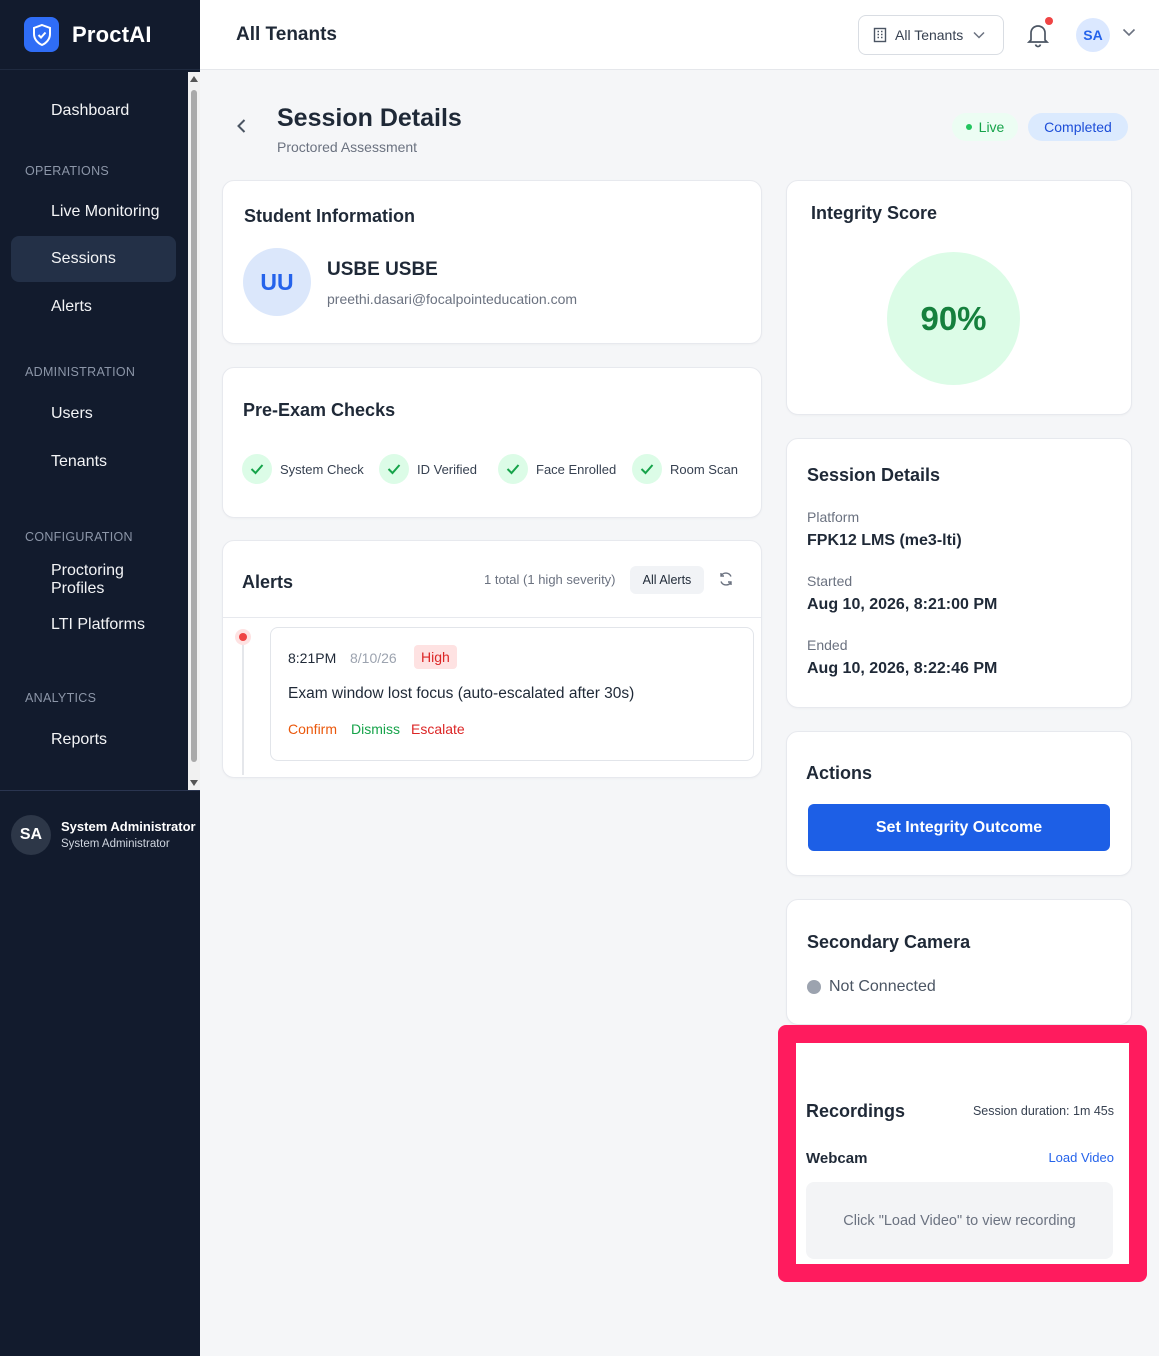 This screenshot has width=1159, height=1356. What do you see at coordinates (93, 625) in the screenshot?
I see `sidebar-item-lti-platforms: LTI Platforms` at bounding box center [93, 625].